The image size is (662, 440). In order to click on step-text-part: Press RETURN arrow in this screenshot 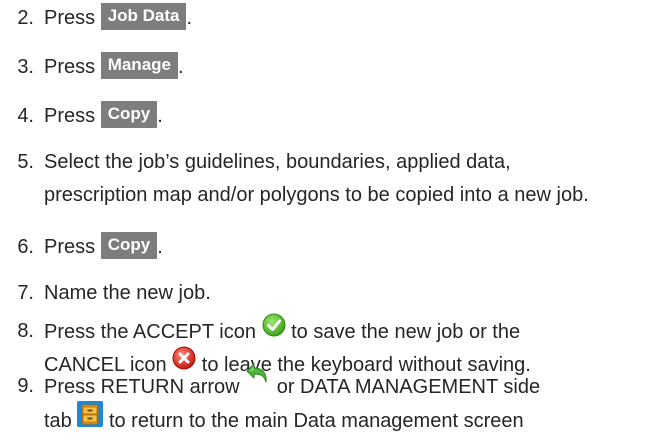, I will do `click(142, 386)`.